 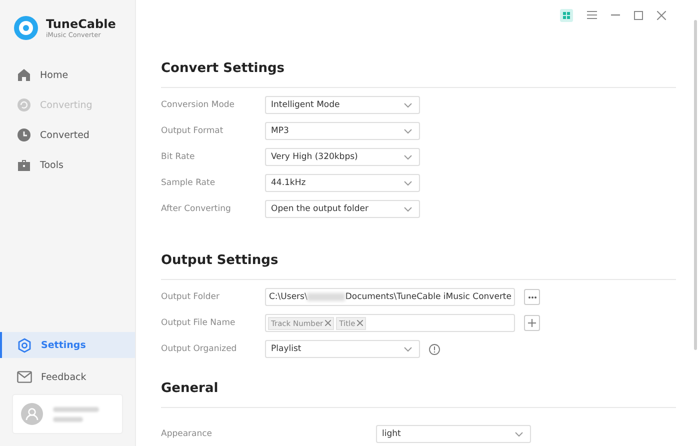 I want to click on nav-item: Feedback, so click(x=67, y=377).